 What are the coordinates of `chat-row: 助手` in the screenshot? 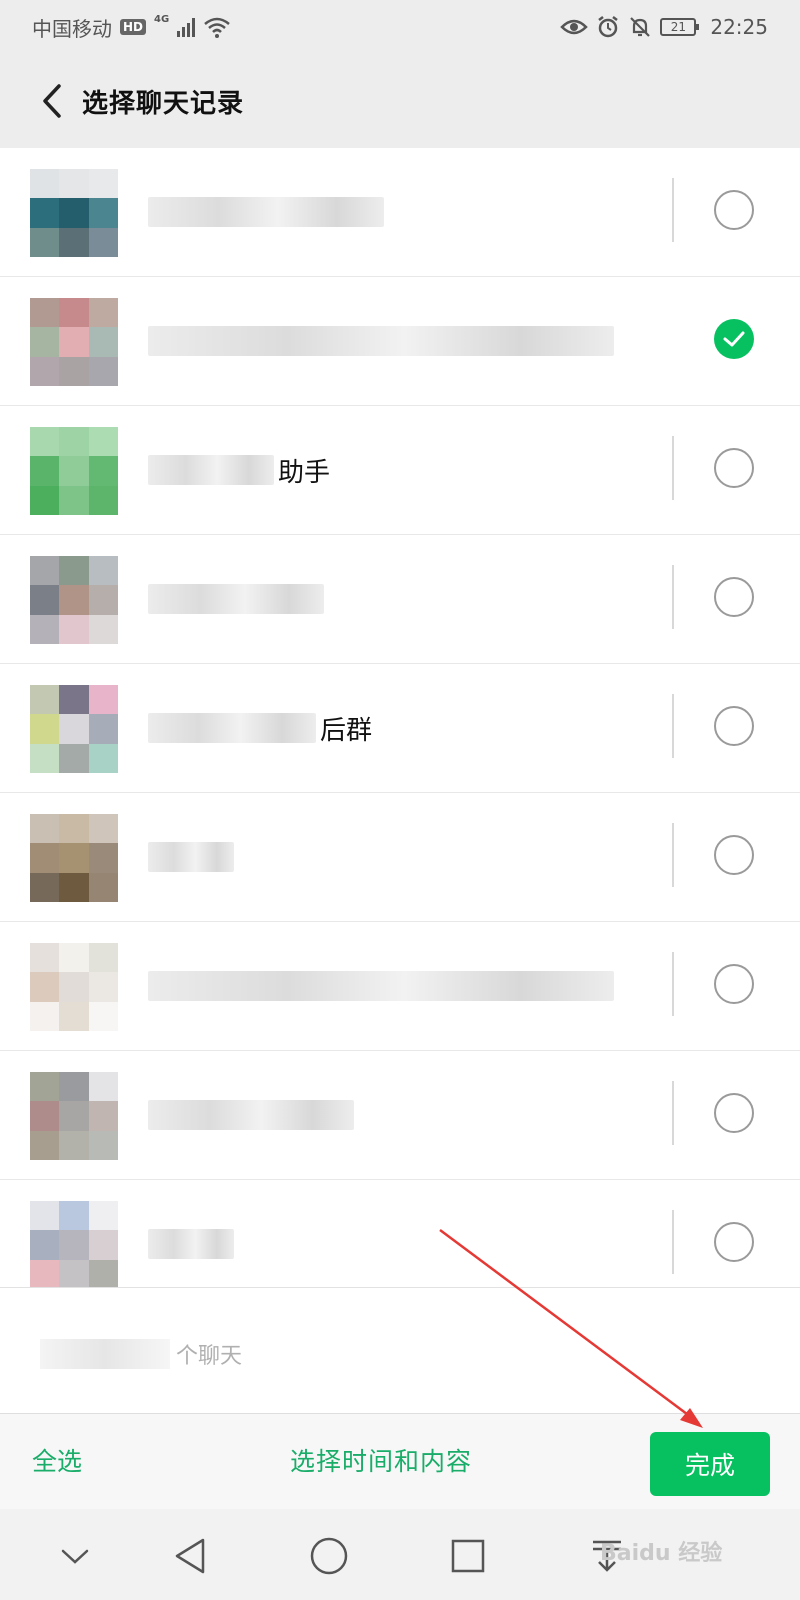 It's located at (400, 470).